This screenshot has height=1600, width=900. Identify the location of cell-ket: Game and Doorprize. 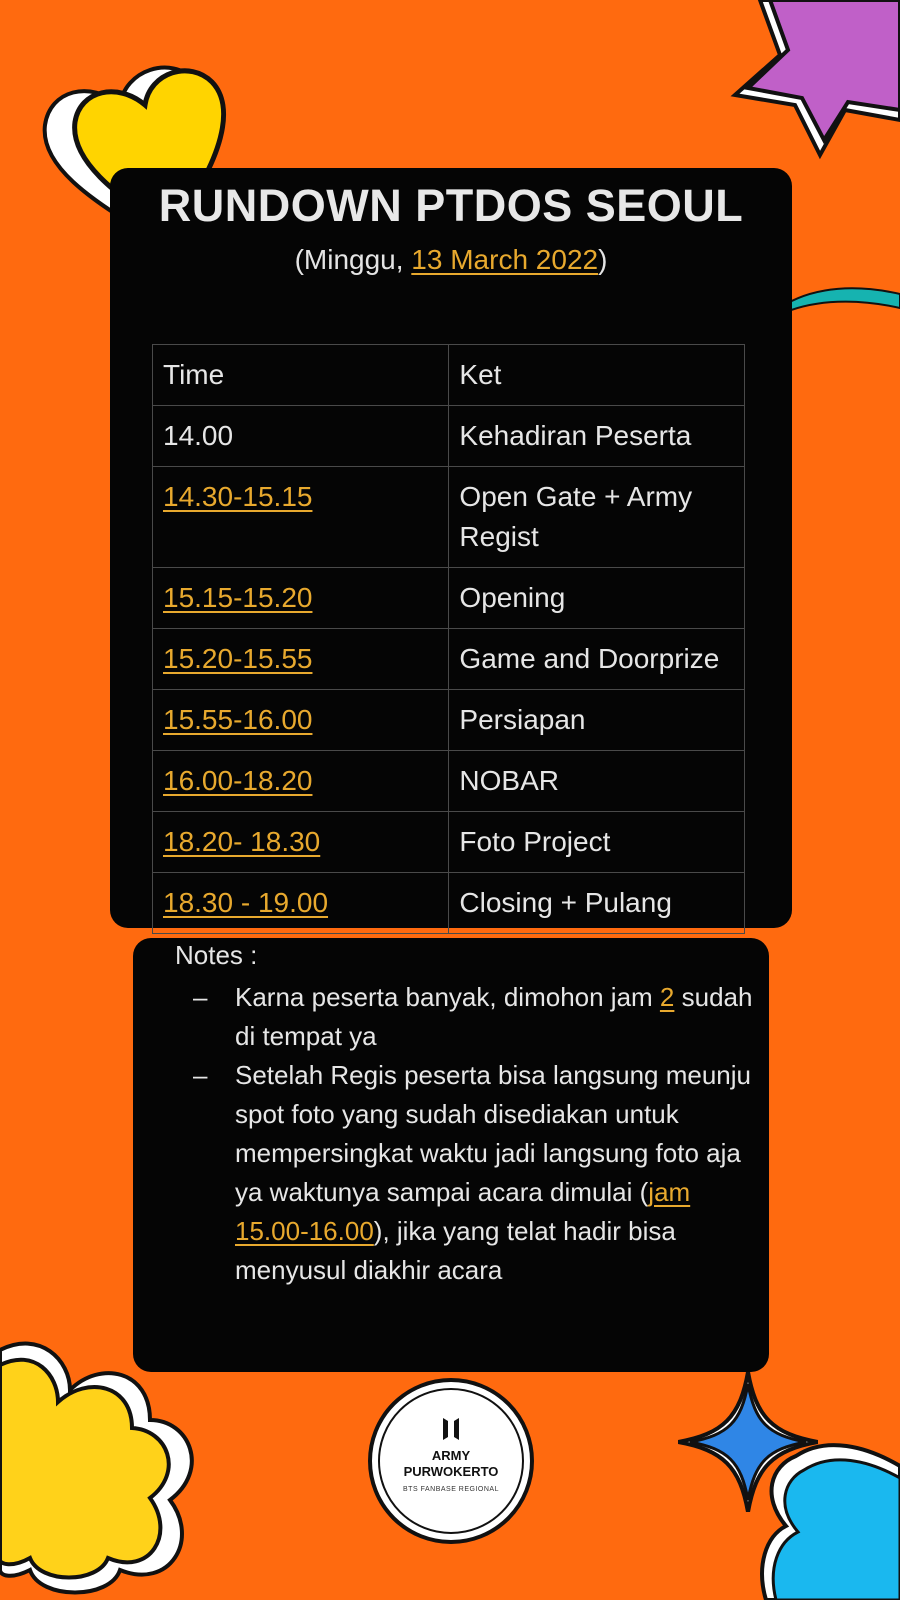
(596, 659).